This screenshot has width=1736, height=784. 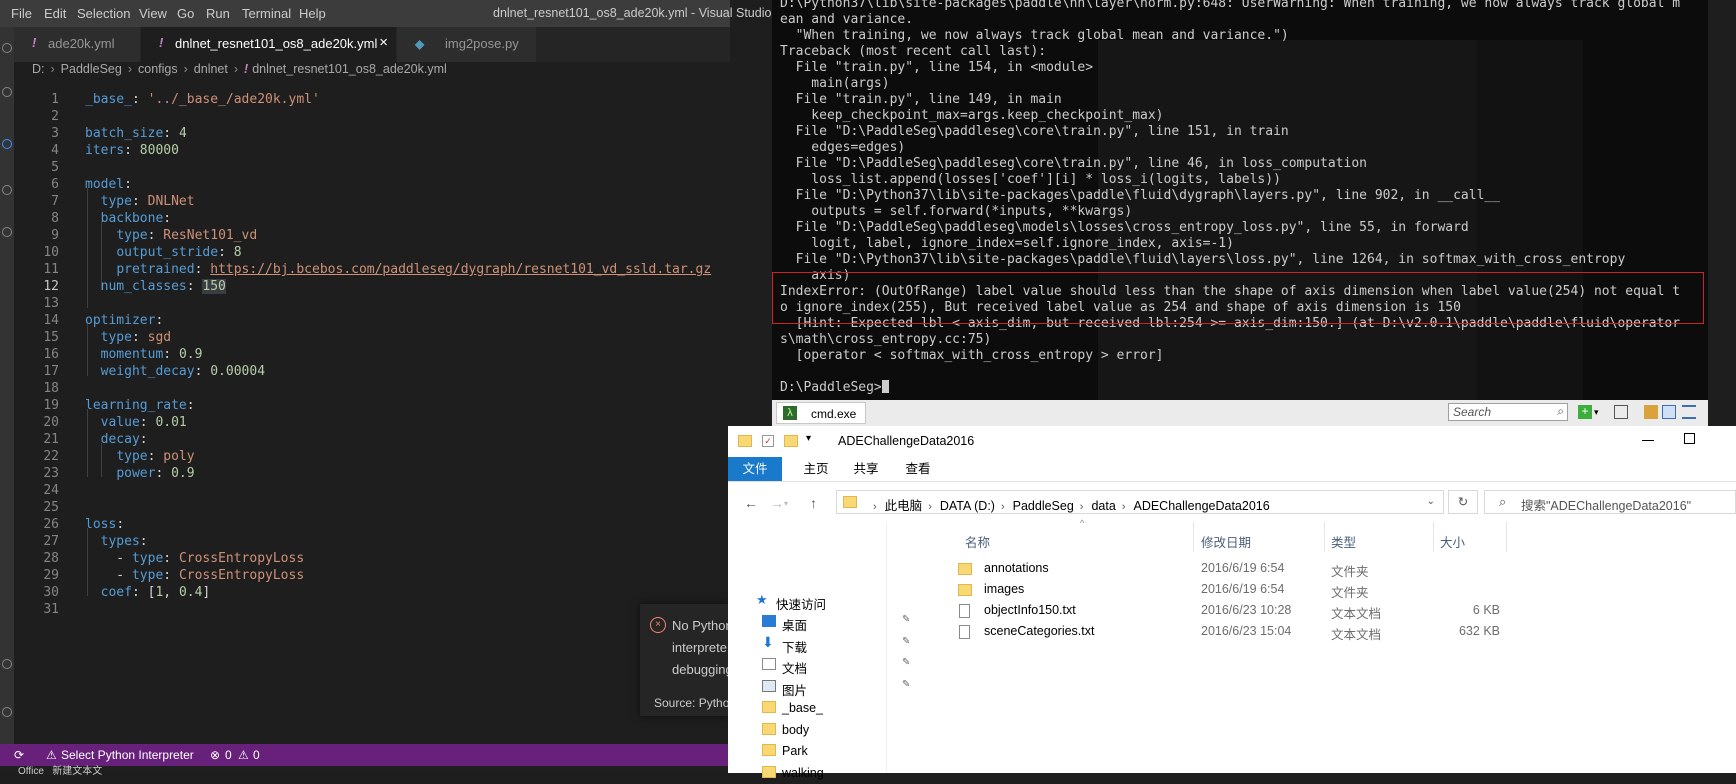 What do you see at coordinates (1669, 412) in the screenshot?
I see `split-view-icon` at bounding box center [1669, 412].